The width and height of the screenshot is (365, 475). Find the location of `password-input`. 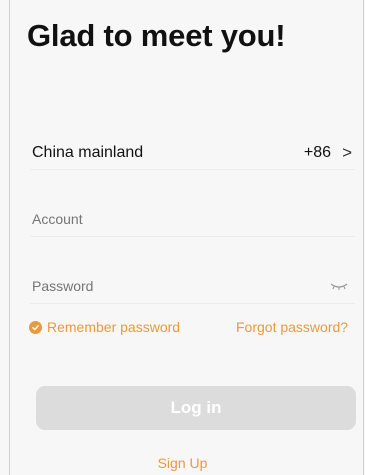

password-input is located at coordinates (157, 286).